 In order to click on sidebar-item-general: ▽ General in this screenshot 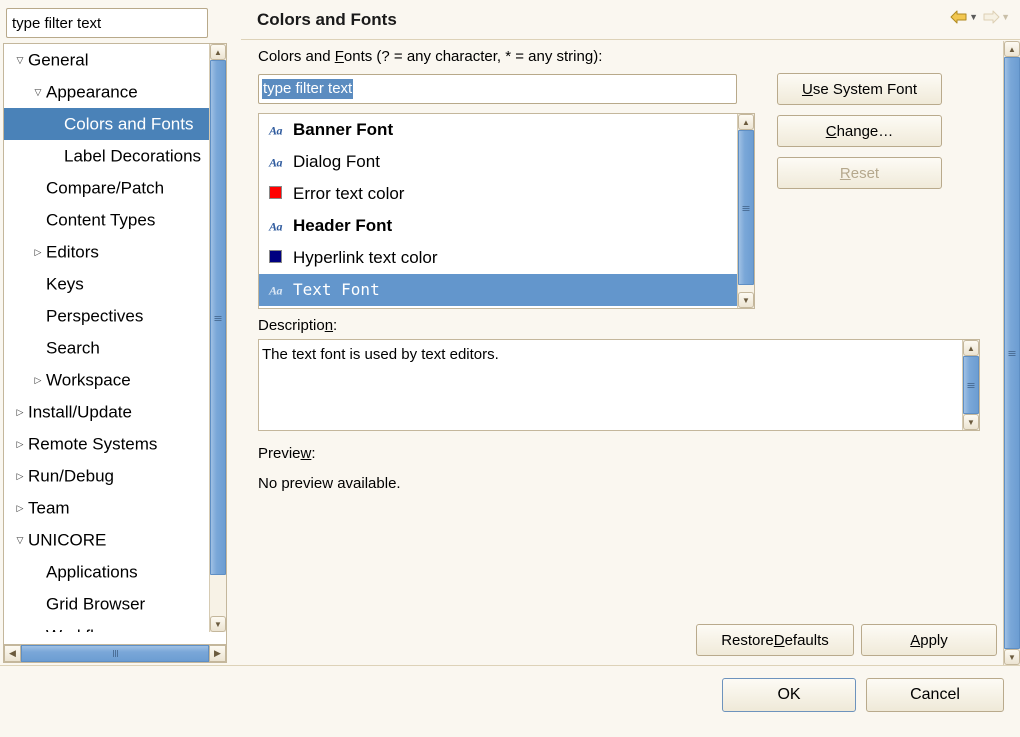, I will do `click(108, 60)`.